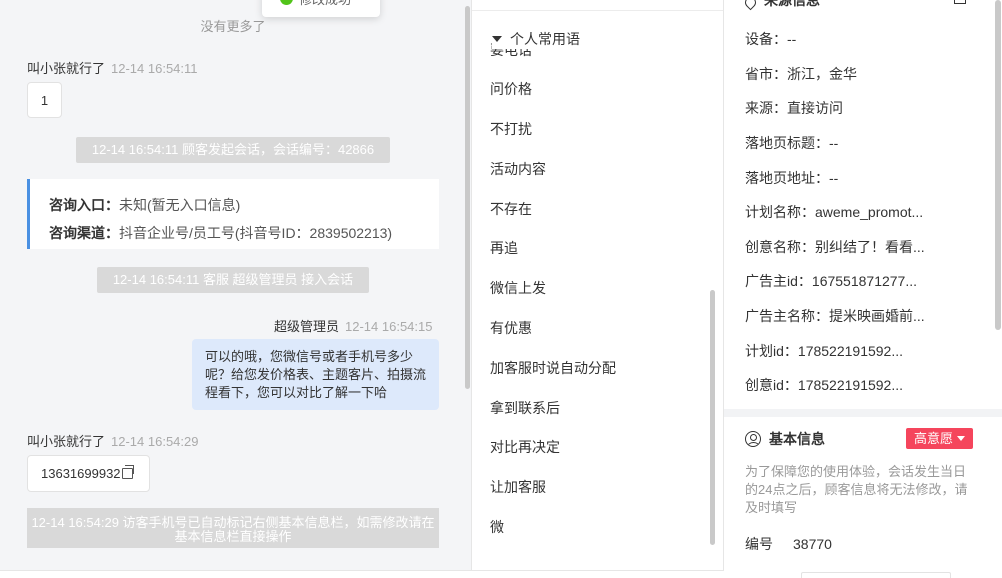 This screenshot has height=578, width=1002. Describe the element at coordinates (753, 439) in the screenshot. I see `user-icon` at that location.